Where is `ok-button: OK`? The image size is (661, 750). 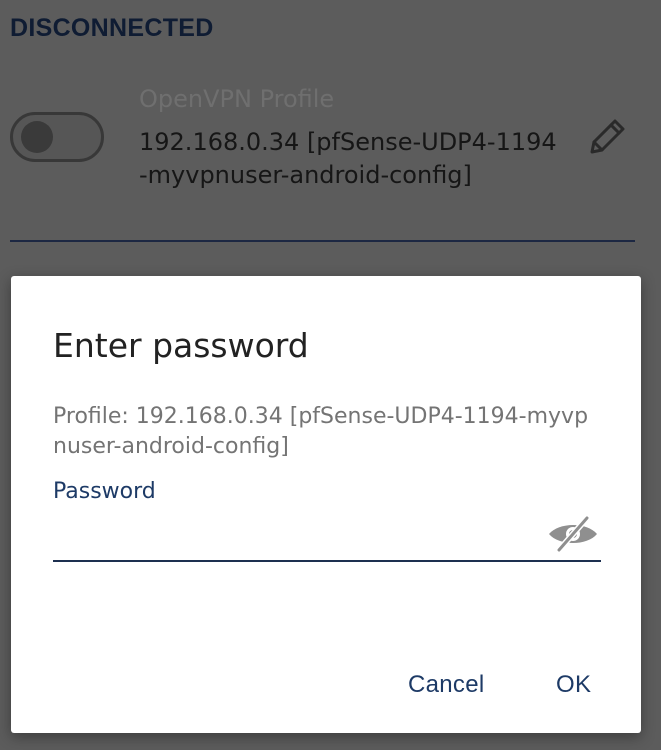
ok-button: OK is located at coordinates (573, 685).